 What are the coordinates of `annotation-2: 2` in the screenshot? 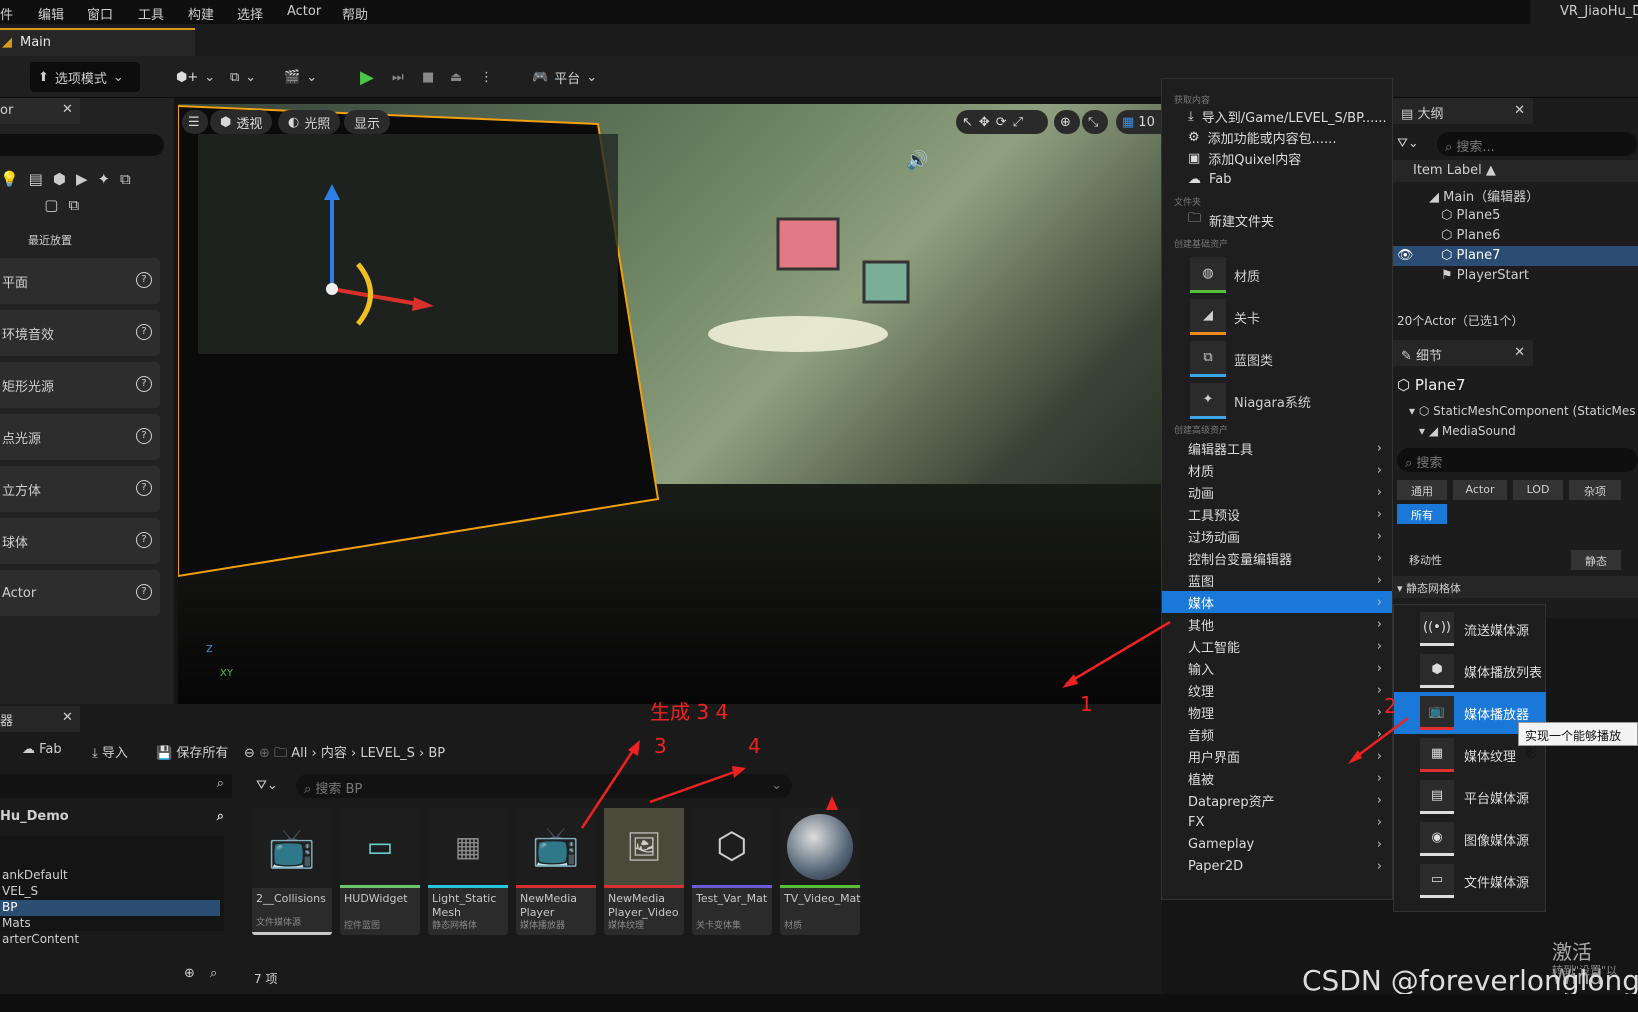 It's located at (1390, 706).